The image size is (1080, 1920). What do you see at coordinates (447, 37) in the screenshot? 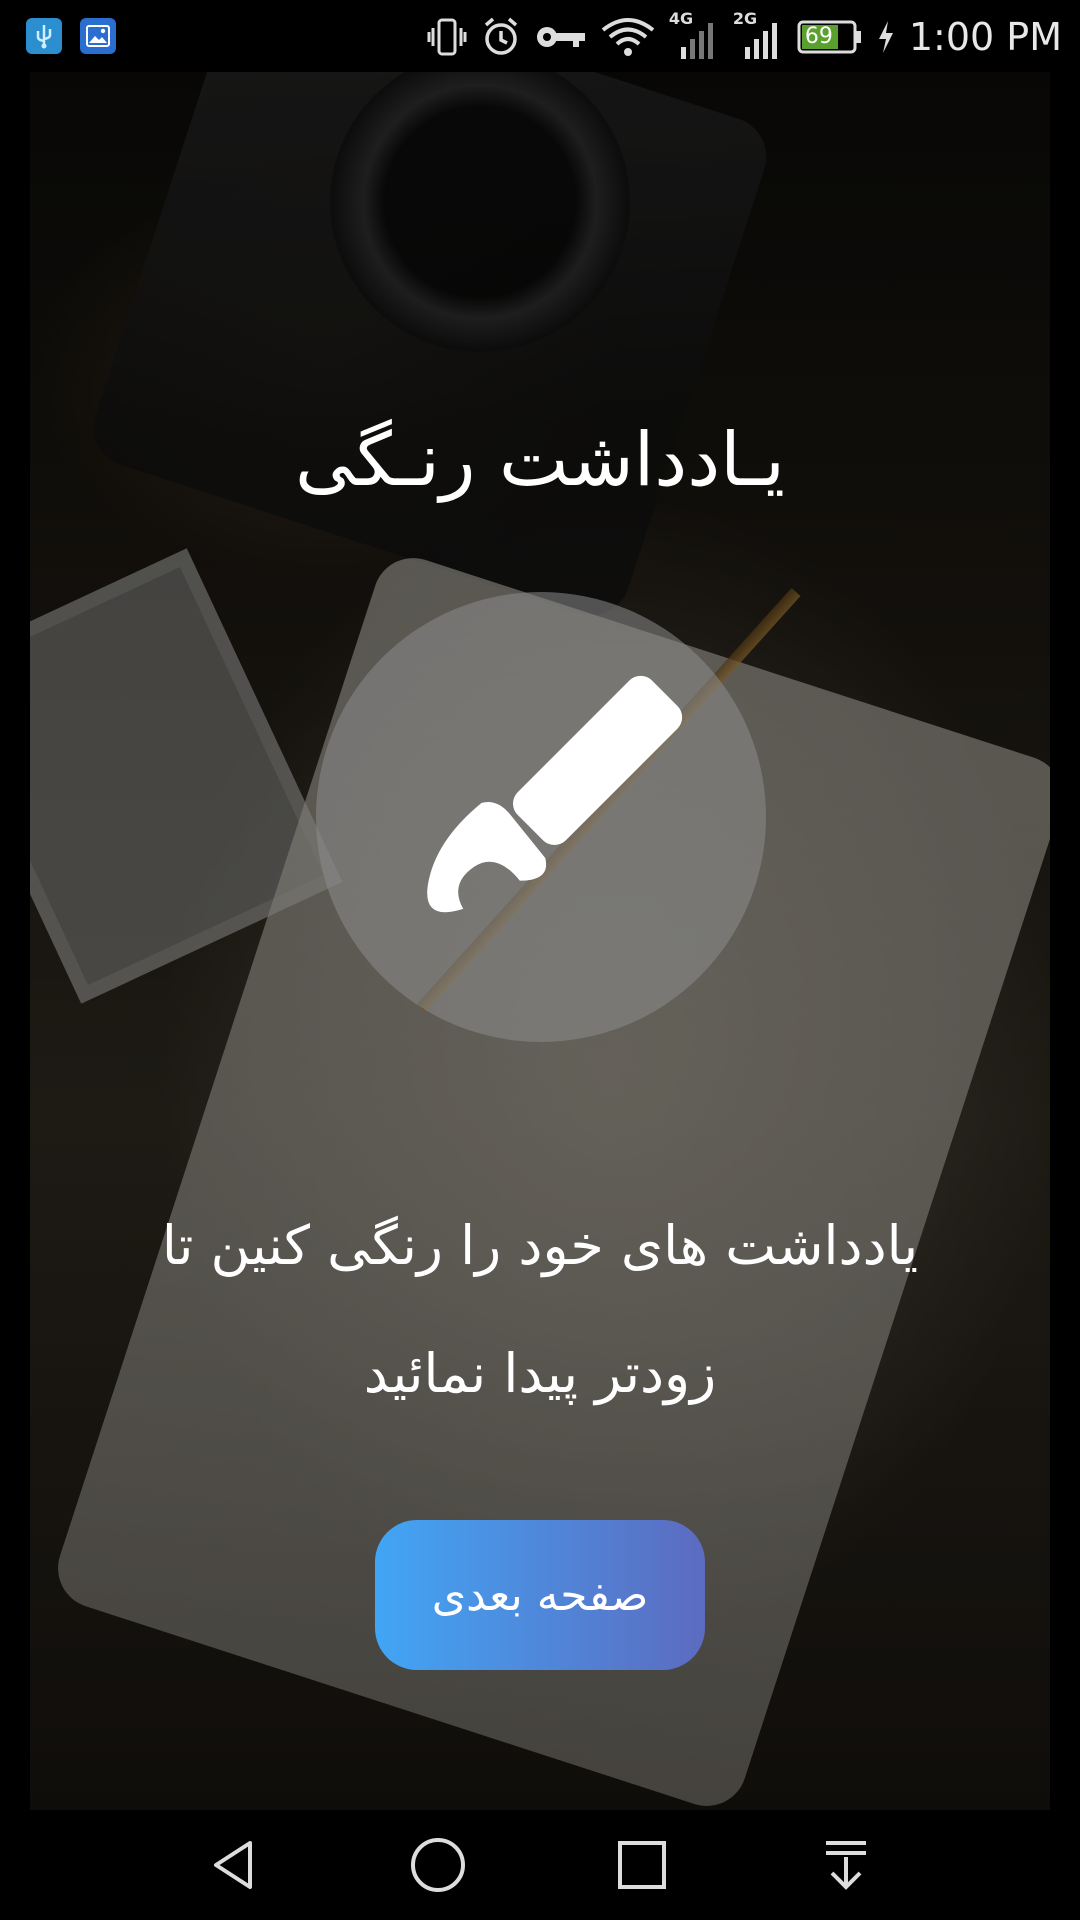
I see `vibrate-icon` at bounding box center [447, 37].